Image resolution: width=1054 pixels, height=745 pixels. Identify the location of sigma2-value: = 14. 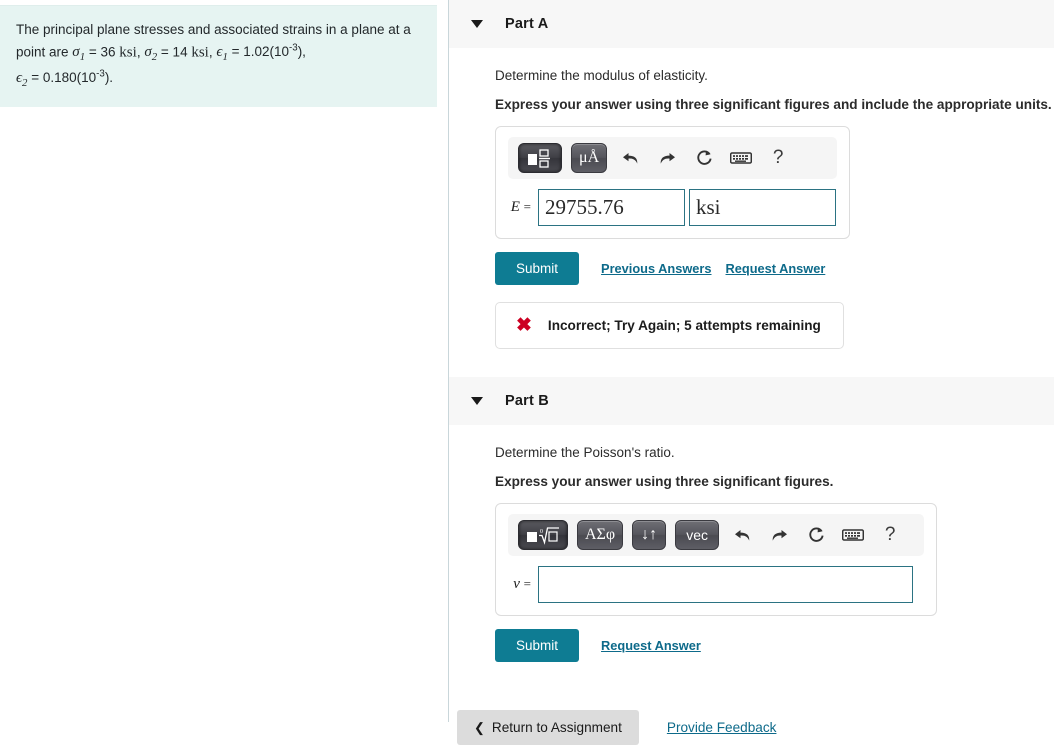
(174, 52).